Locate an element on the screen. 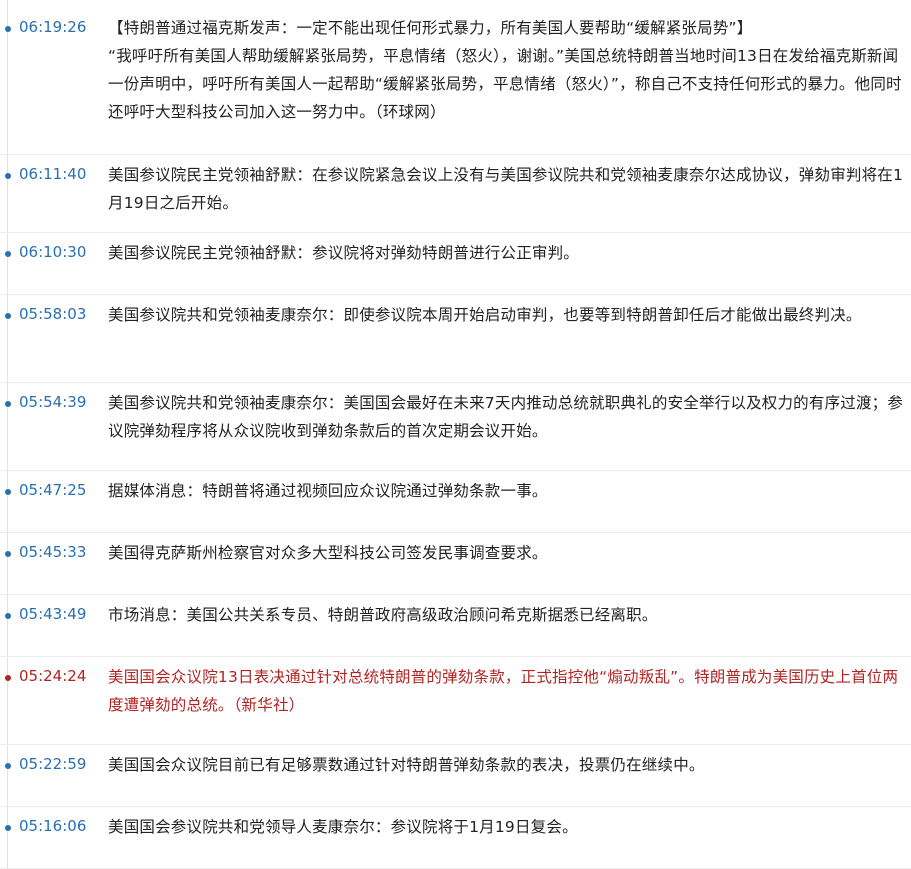  news-time: 05:24:24 is located at coordinates (53, 676).